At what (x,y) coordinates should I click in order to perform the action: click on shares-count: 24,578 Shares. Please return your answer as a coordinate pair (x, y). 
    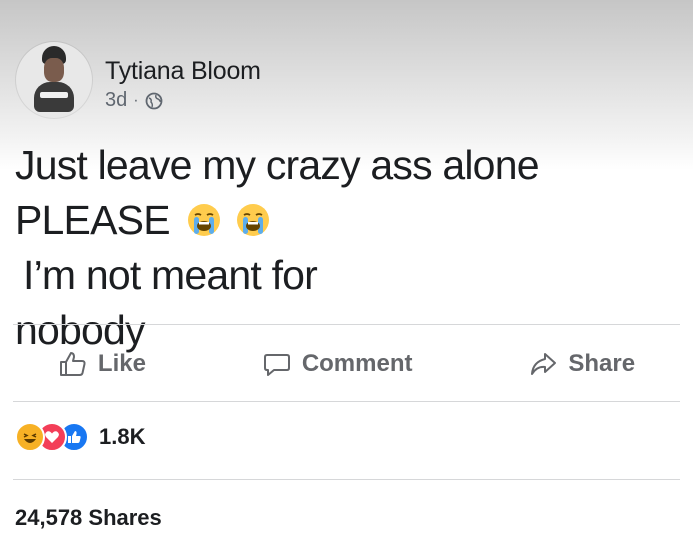
    Looking at the image, I should click on (88, 518).